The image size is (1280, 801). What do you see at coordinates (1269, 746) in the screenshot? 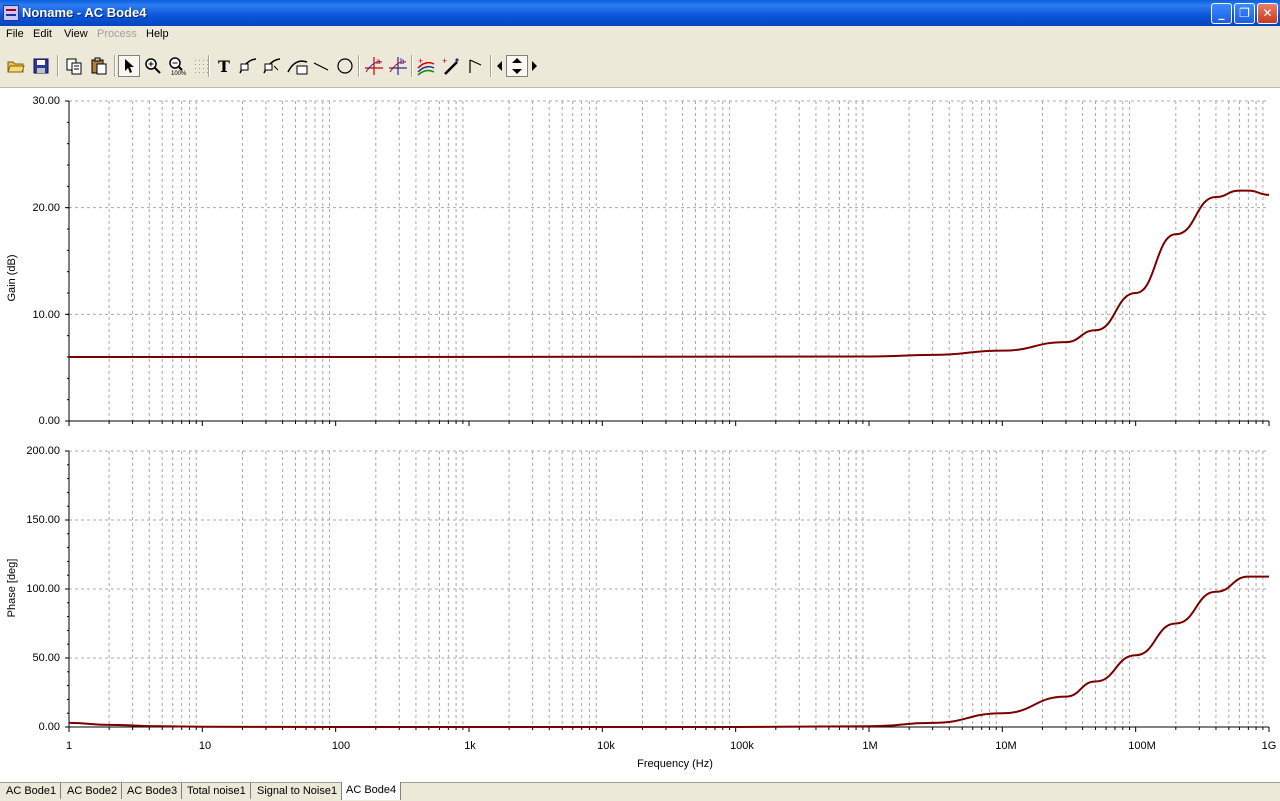
I see `xtick-1G: 1G` at bounding box center [1269, 746].